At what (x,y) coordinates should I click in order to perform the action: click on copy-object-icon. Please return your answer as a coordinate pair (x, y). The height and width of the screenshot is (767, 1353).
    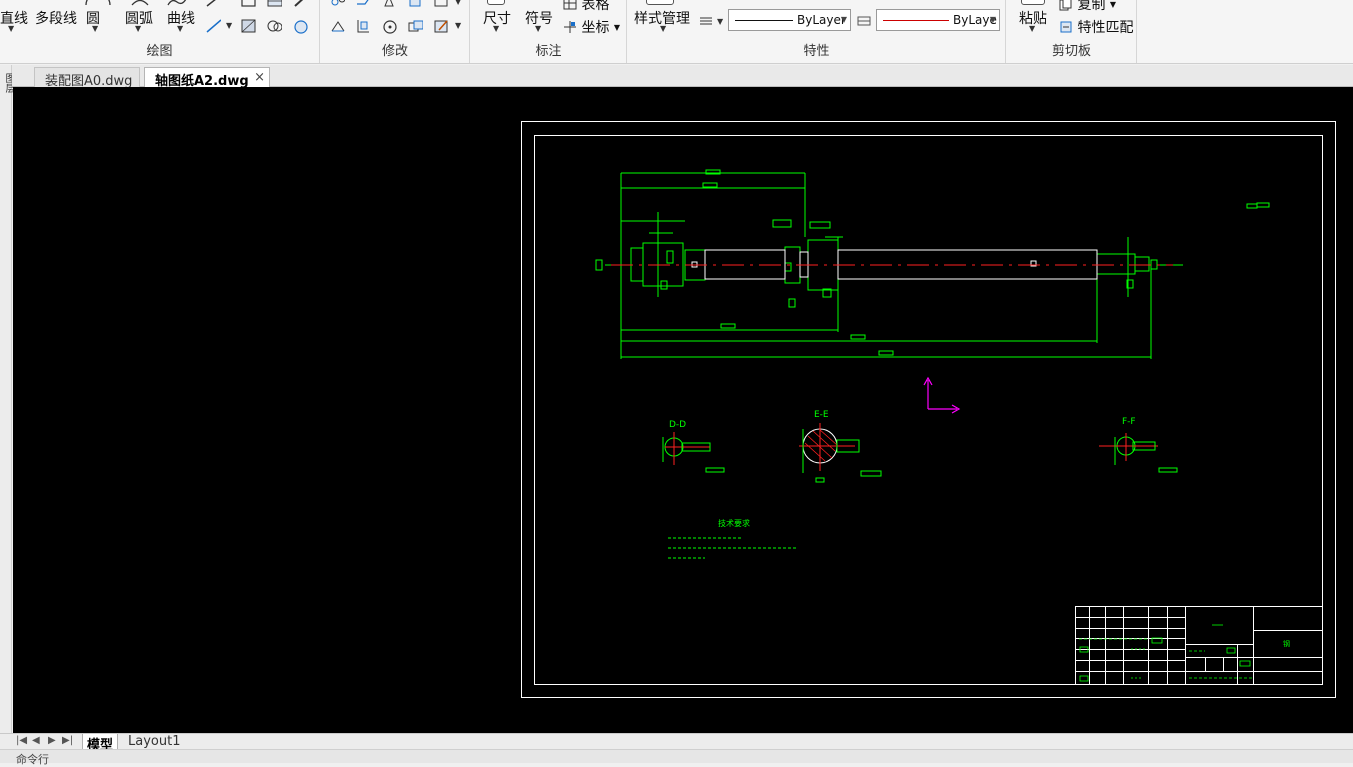
    Looking at the image, I should click on (415, 5).